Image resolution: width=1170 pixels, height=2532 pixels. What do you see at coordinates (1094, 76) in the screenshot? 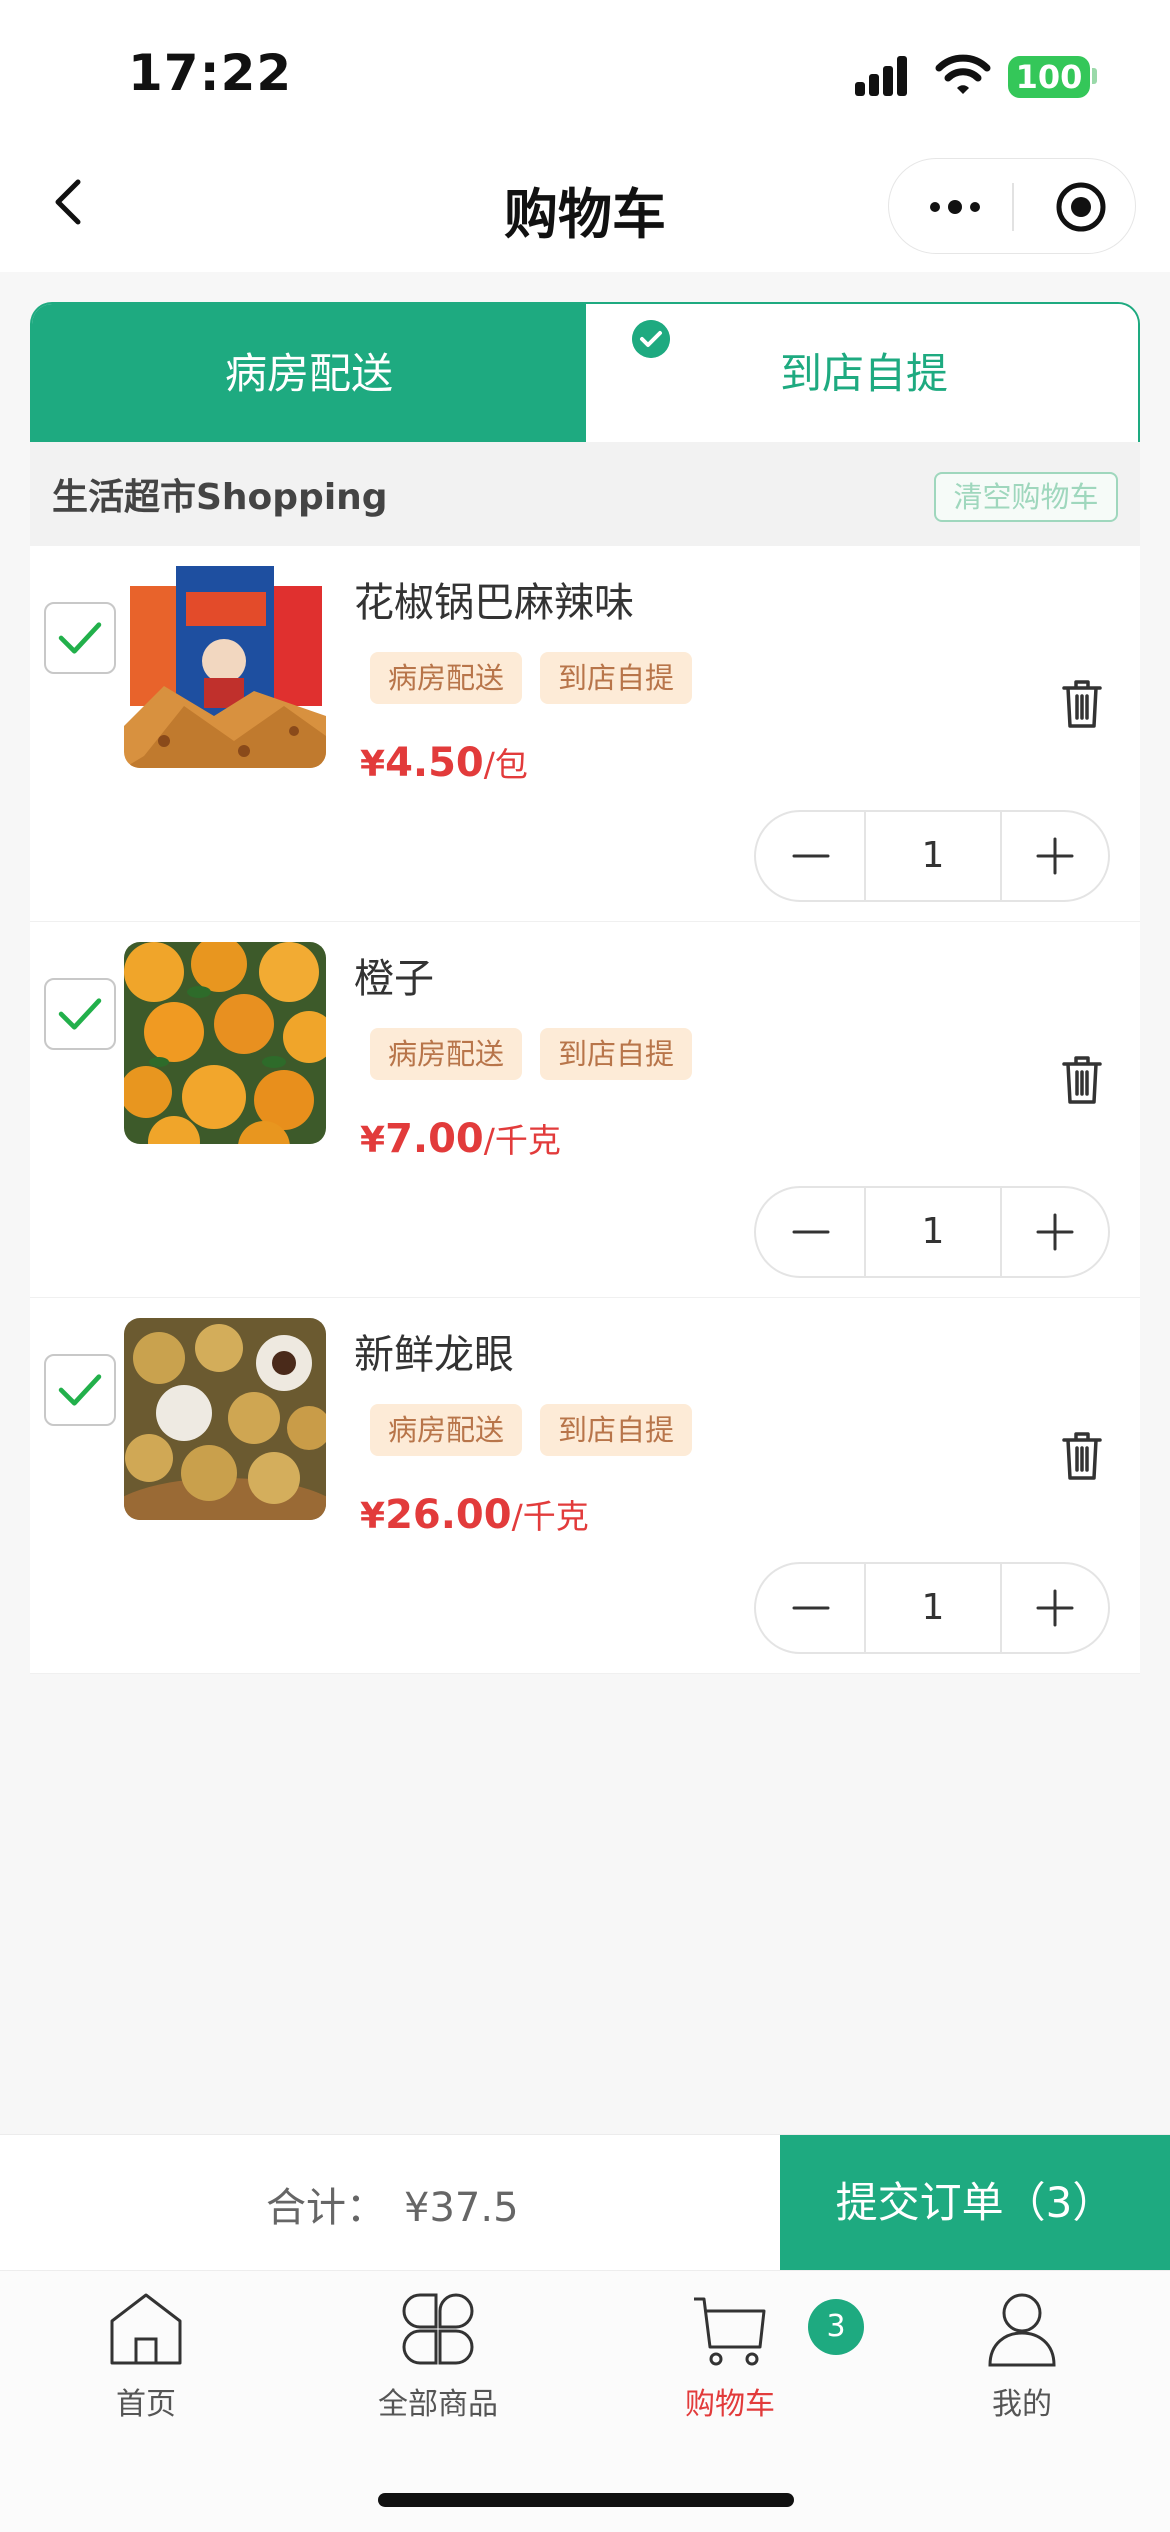
I see `battery-tip` at bounding box center [1094, 76].